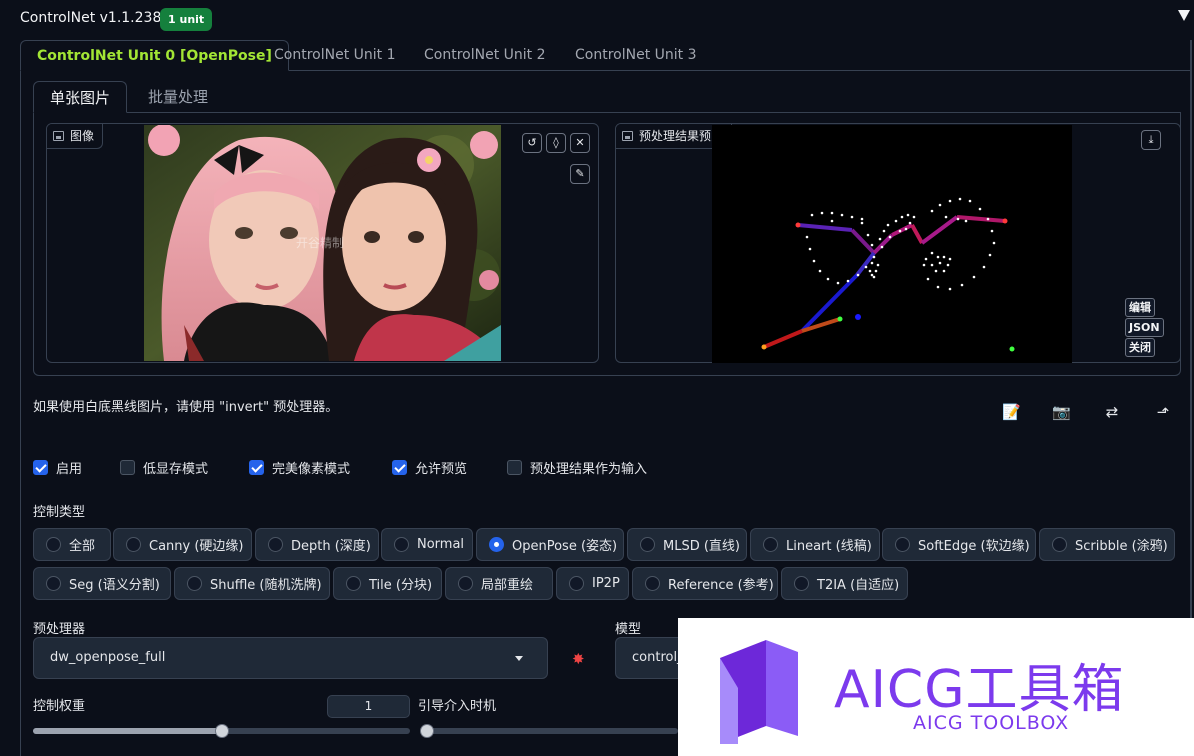  Describe the element at coordinates (1144, 327) in the screenshot. I see `json-button: JSON` at that location.